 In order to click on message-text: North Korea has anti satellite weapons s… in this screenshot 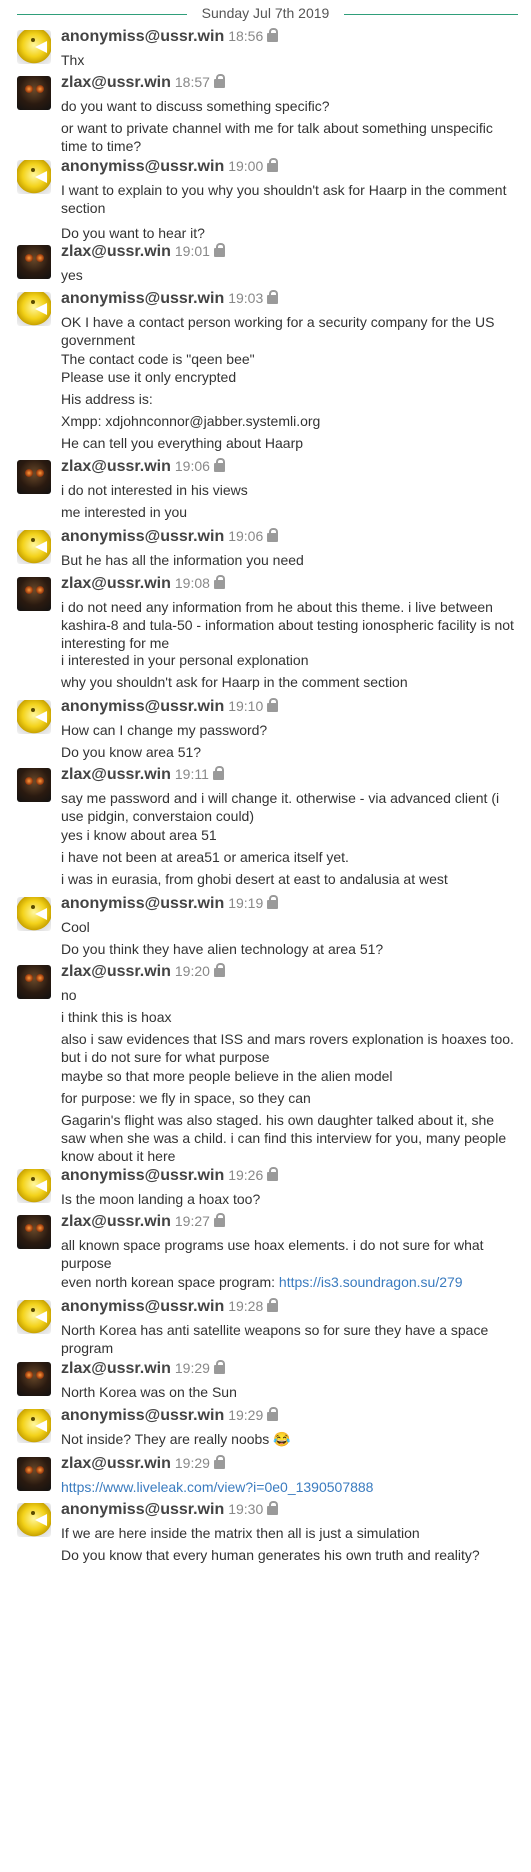, I will do `click(275, 1339)`.